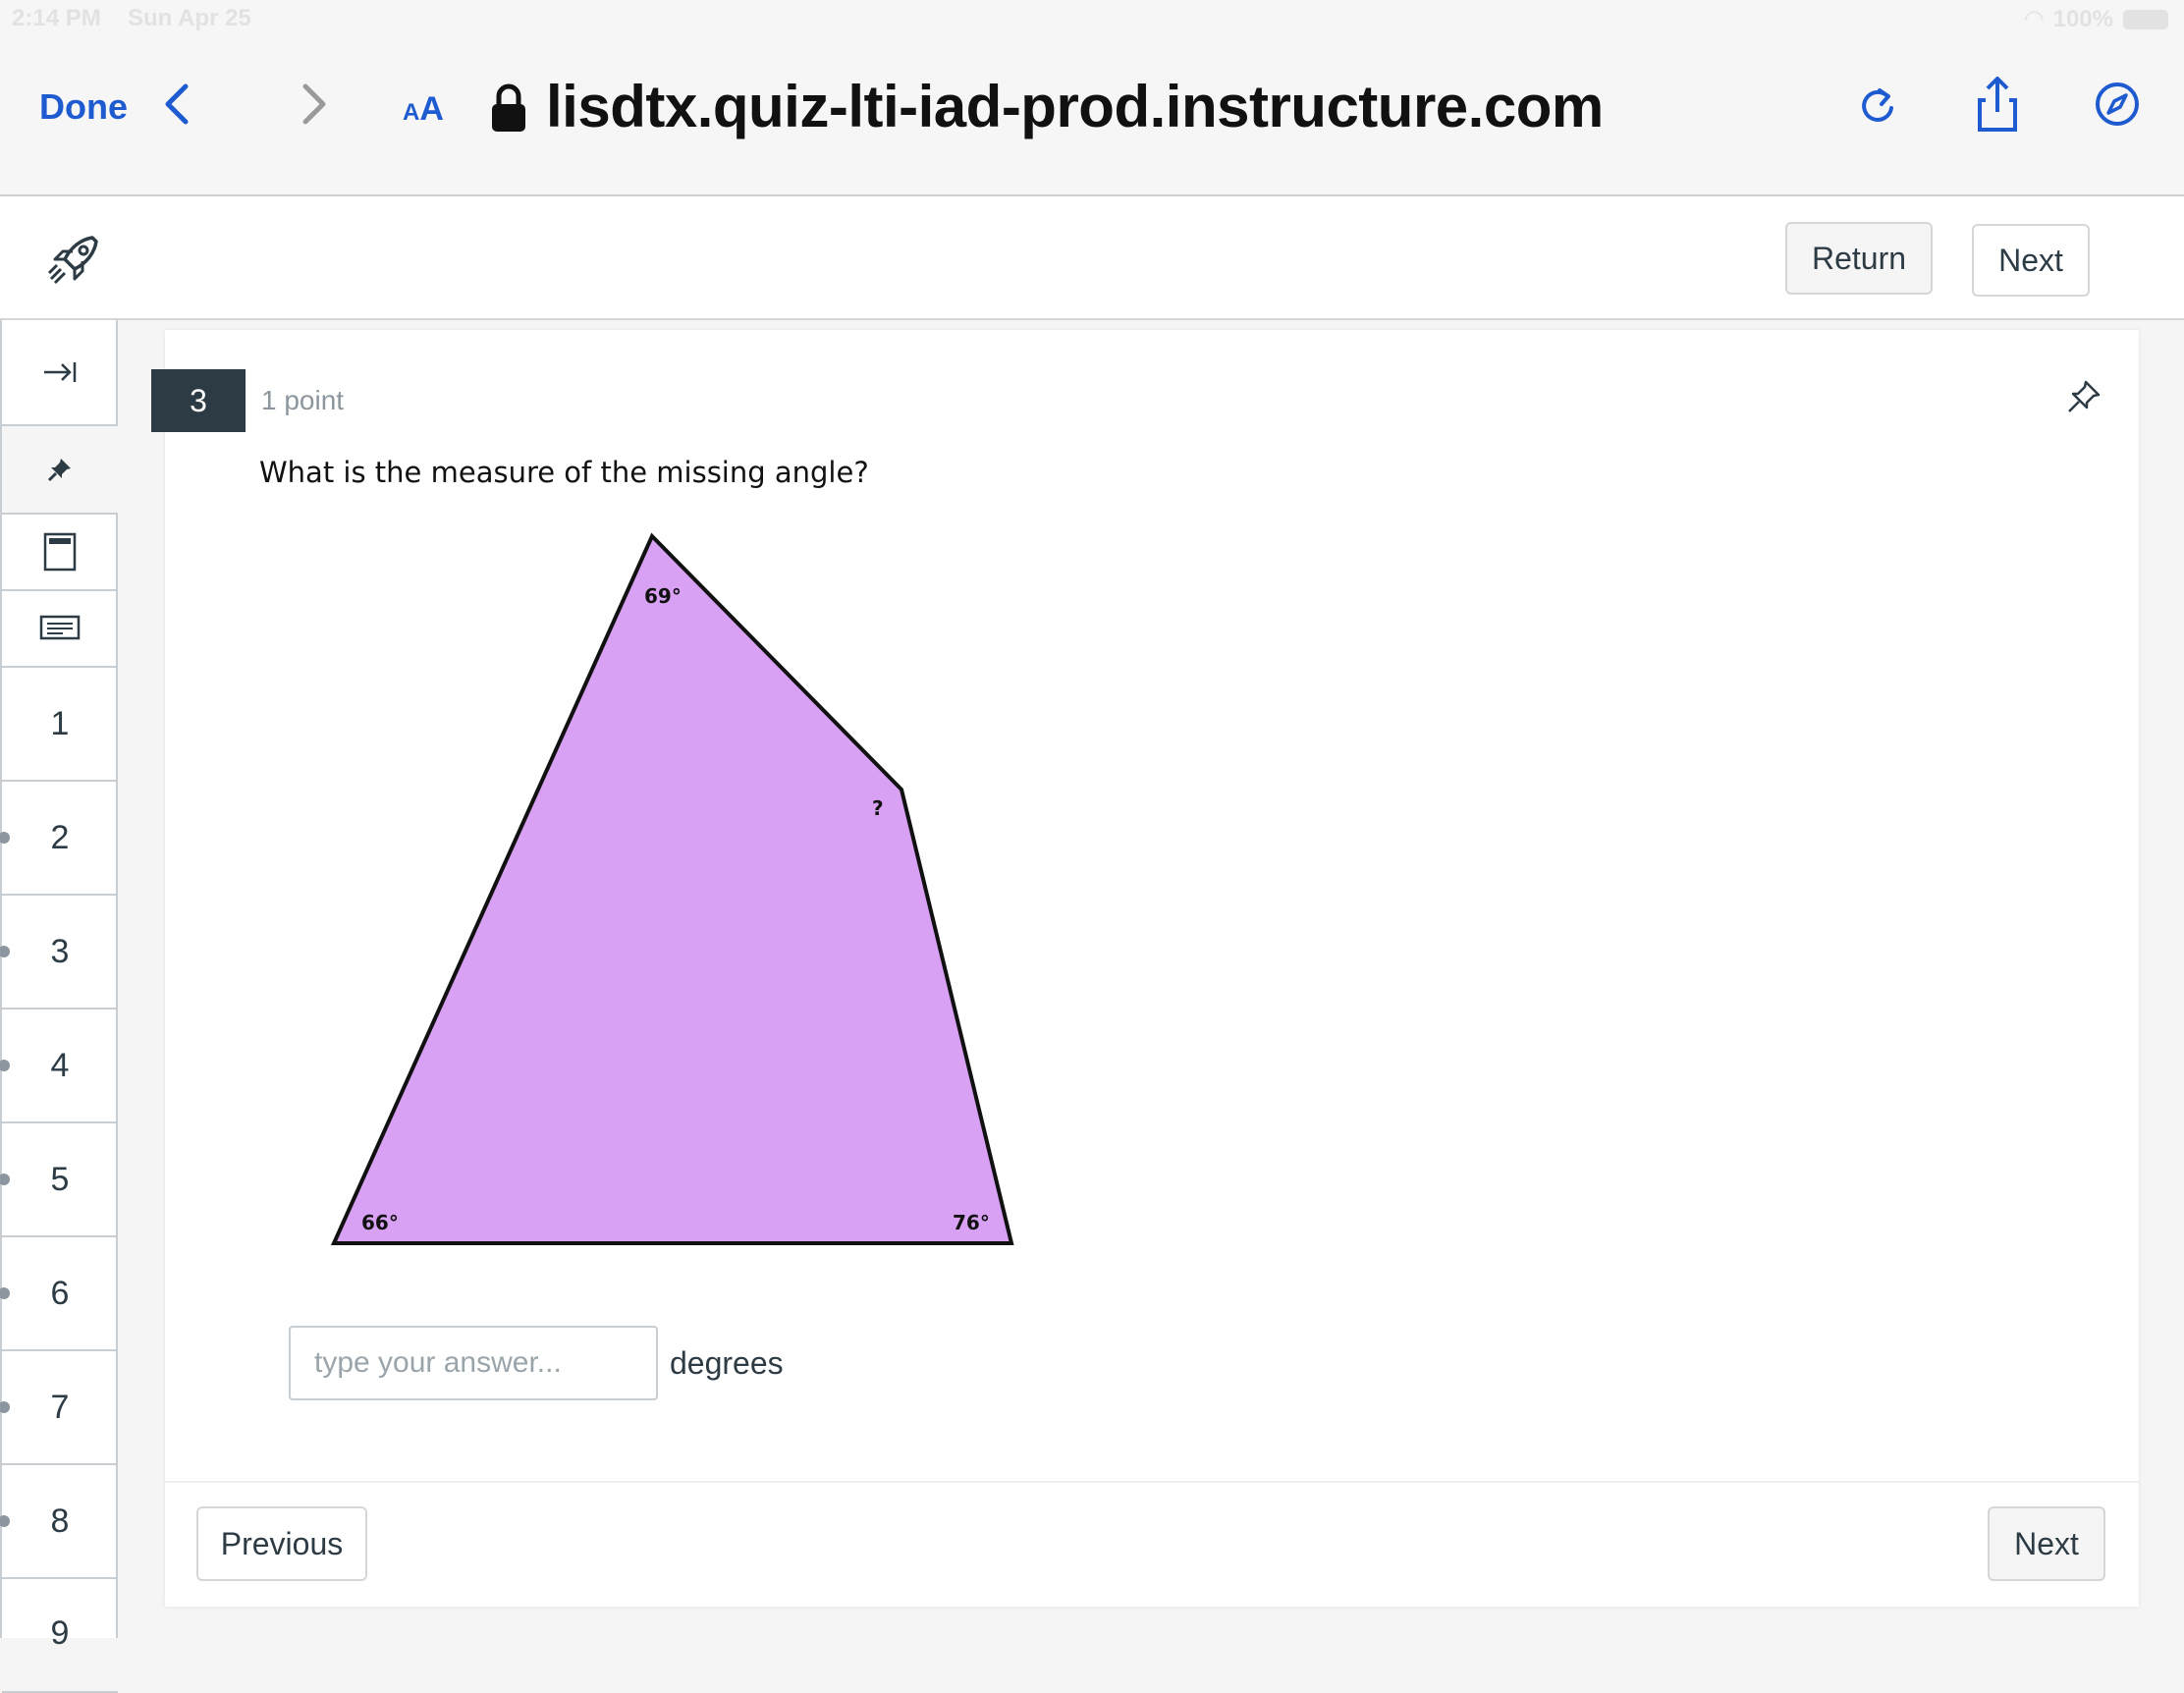 The width and height of the screenshot is (2184, 1693). I want to click on status-bar: 2:14 PM Sun Apr 25 ◠ 100%, so click(1092, 18).